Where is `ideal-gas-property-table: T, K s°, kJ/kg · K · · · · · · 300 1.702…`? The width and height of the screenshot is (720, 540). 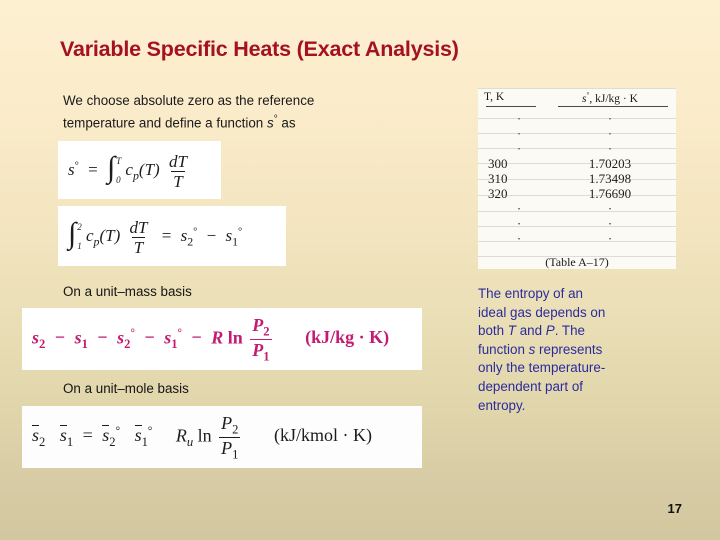 ideal-gas-property-table: T, K s°, kJ/kg · K · · · · · · 300 1.702… is located at coordinates (577, 178).